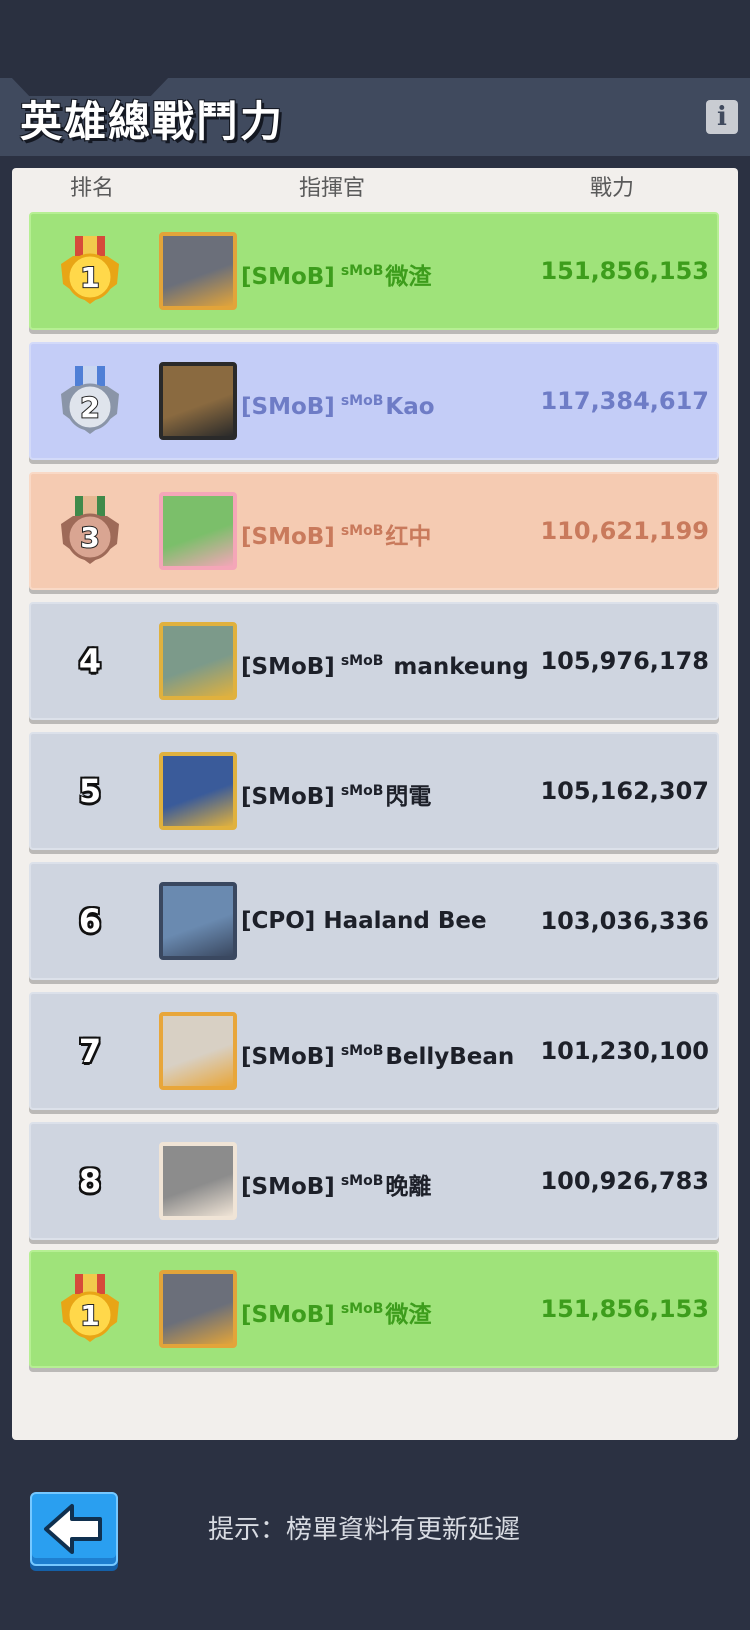  Describe the element at coordinates (611, 188) in the screenshot. I see `column-header-power: 戰力` at that location.